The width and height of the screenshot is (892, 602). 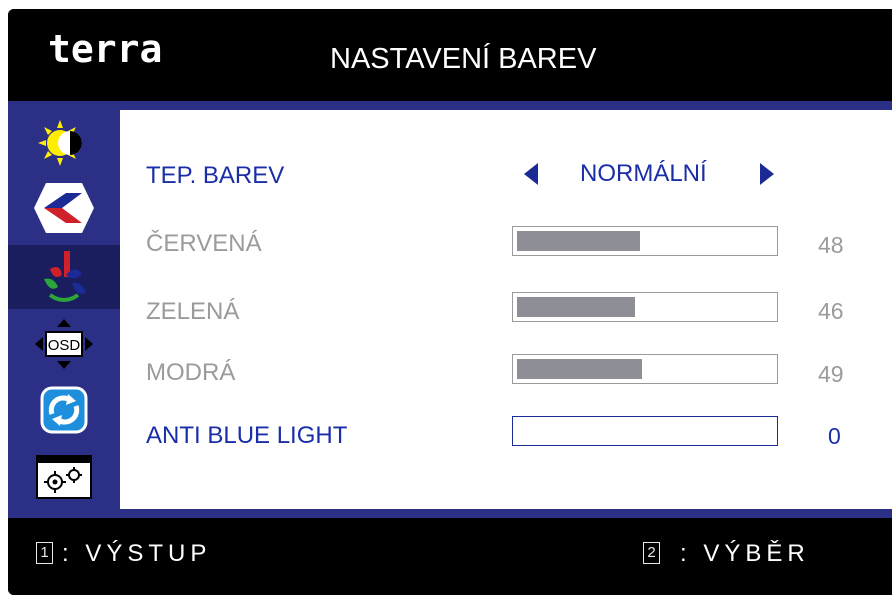 What do you see at coordinates (450, 513) in the screenshot?
I see `footer-divider` at bounding box center [450, 513].